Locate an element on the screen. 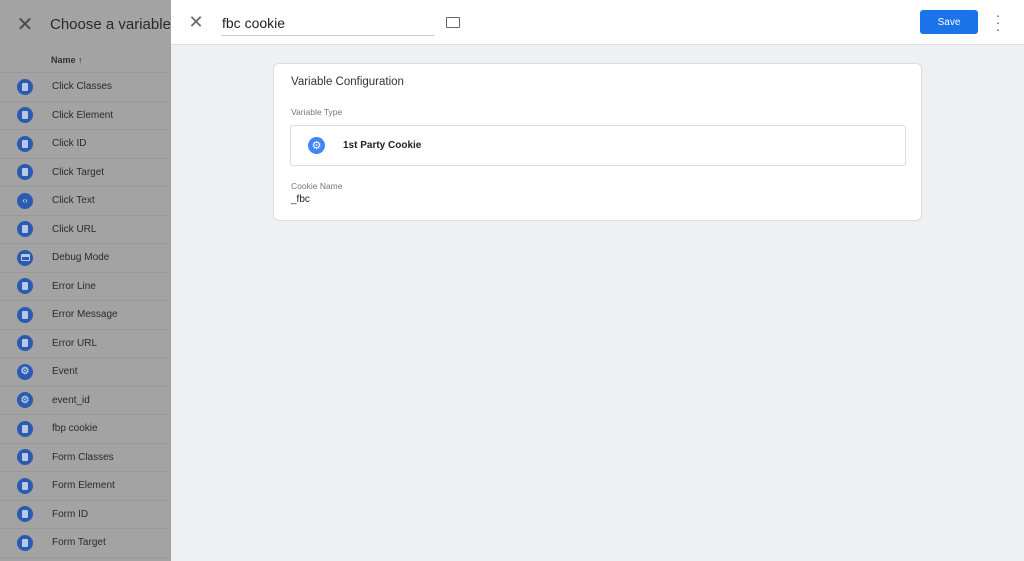 The width and height of the screenshot is (1024, 561). variable-name: Form Classes is located at coordinates (83, 457).